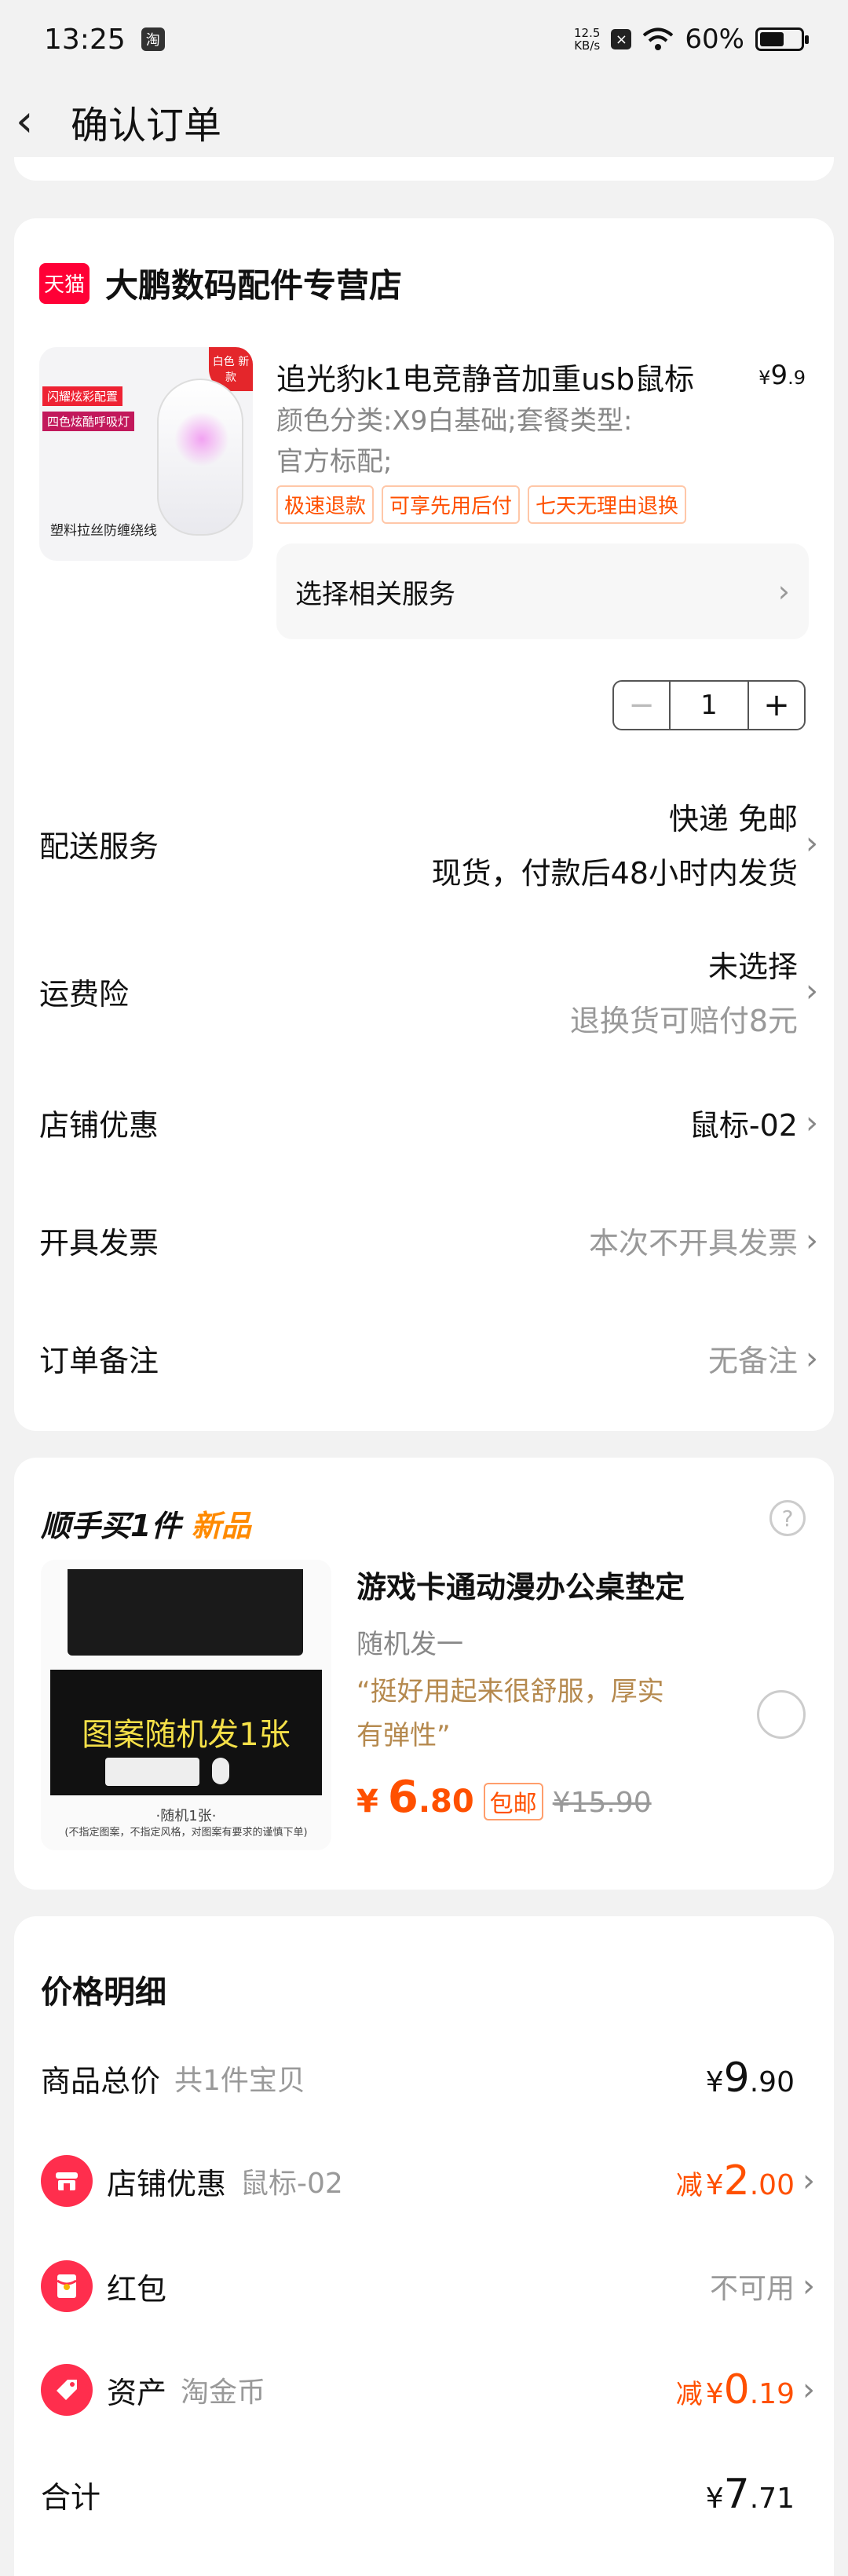 The width and height of the screenshot is (848, 2576). I want to click on price-detail-title: 价格明细, so click(103, 1993).